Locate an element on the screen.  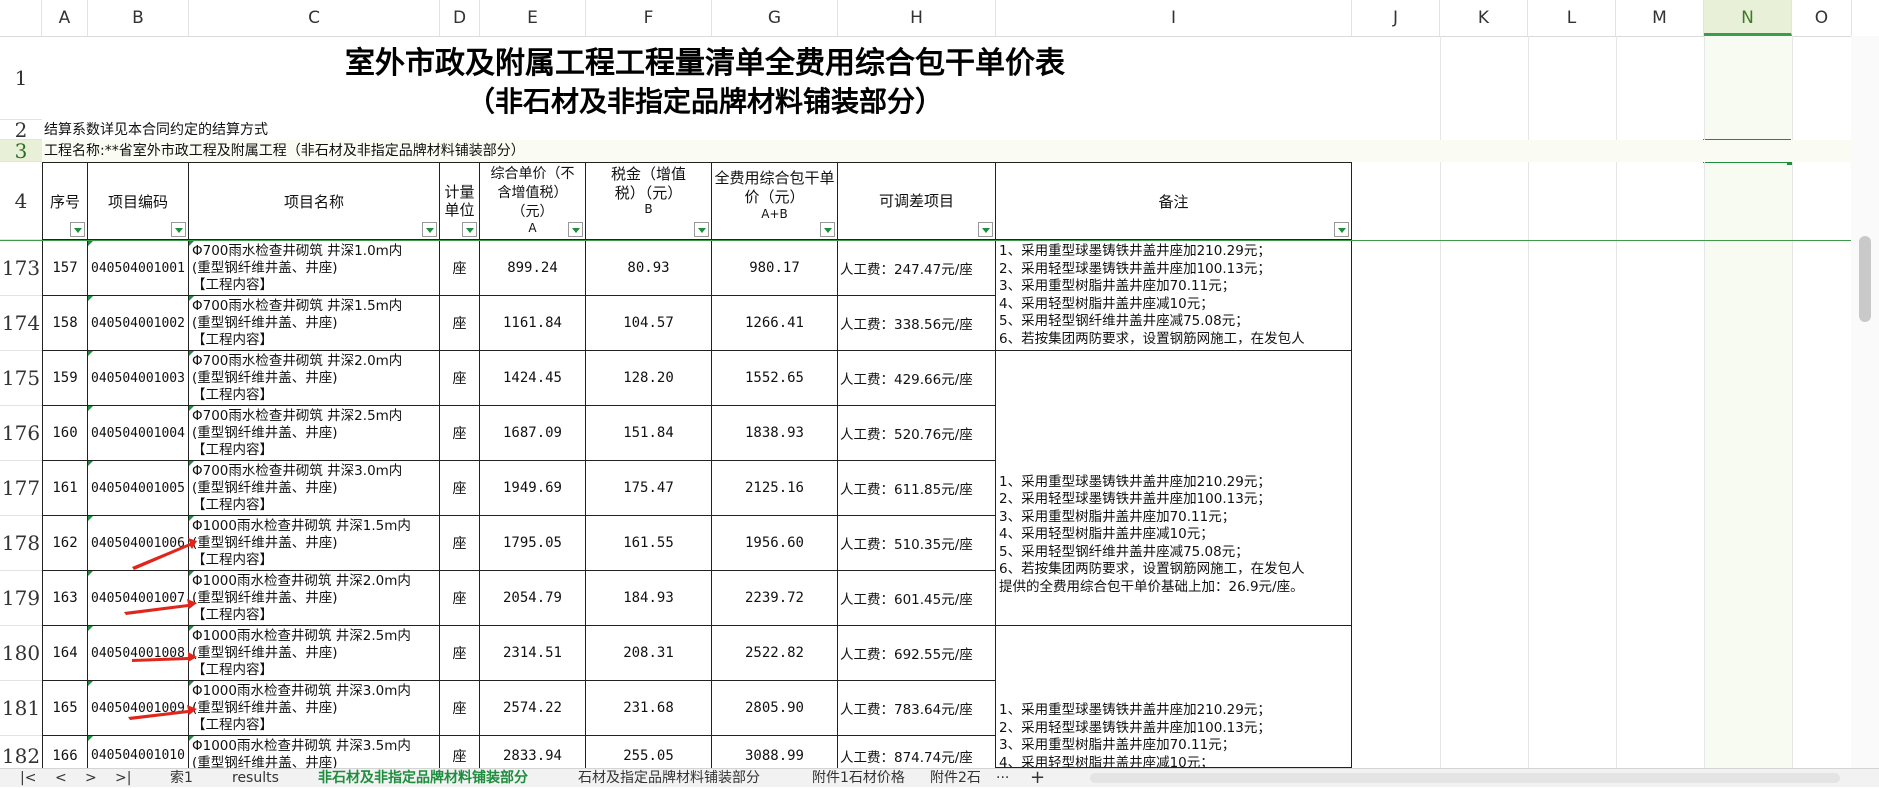
cell-name: Φ700雨水检查井砌筑 井深3.0m内 (重型钢纤维井盖、井座) 【工程内容】 is located at coordinates (314, 488).